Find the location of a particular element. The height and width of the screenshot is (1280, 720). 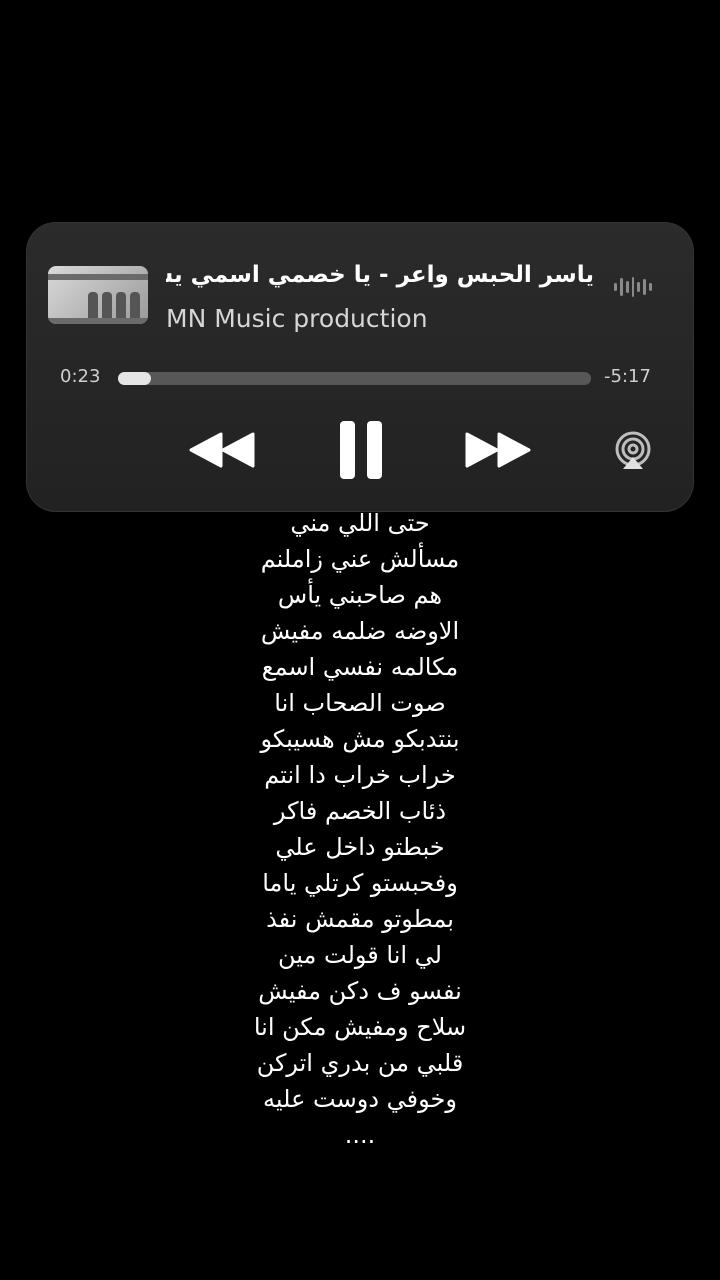

pause-icon is located at coordinates (361, 450).